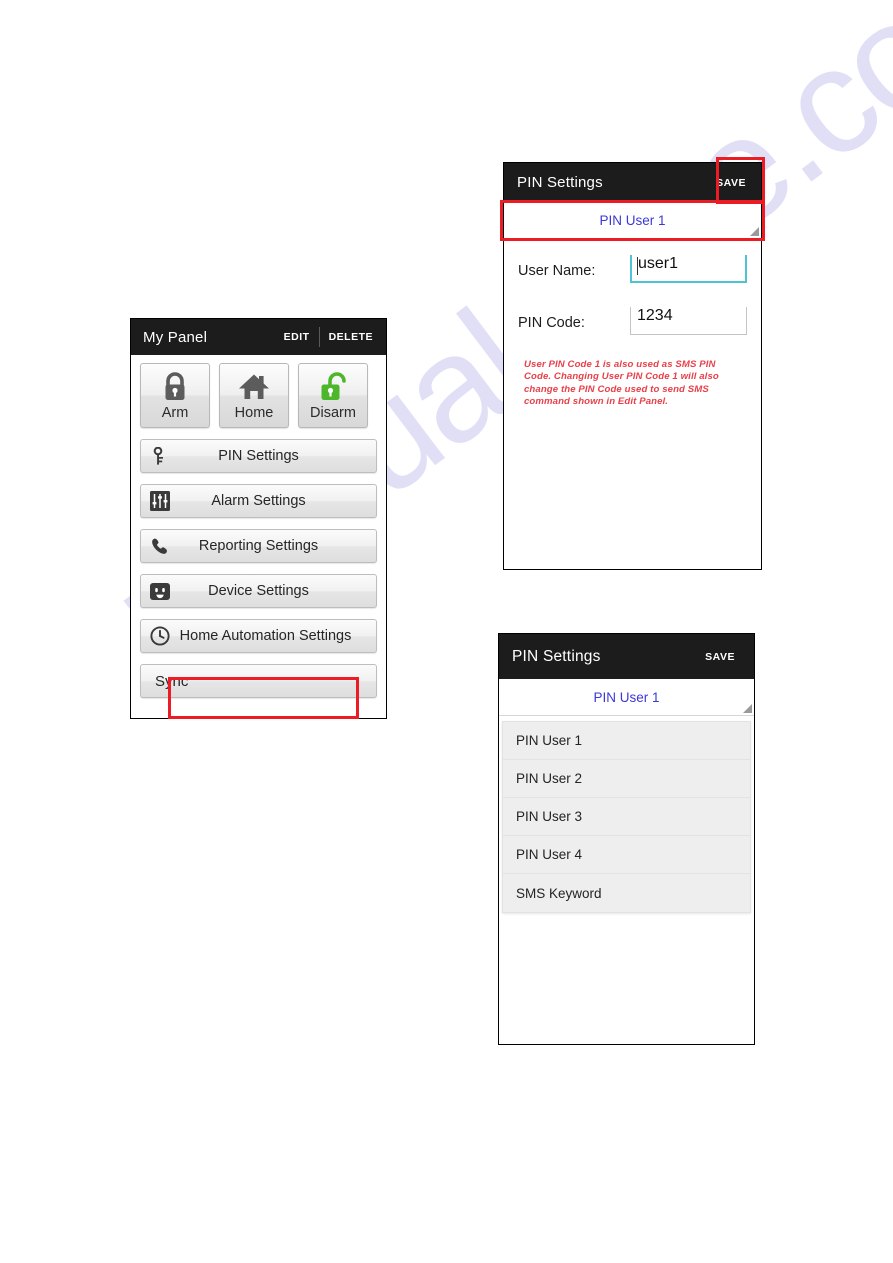 The height and width of the screenshot is (1263, 893). Describe the element at coordinates (160, 636) in the screenshot. I see `clock-icon` at that location.